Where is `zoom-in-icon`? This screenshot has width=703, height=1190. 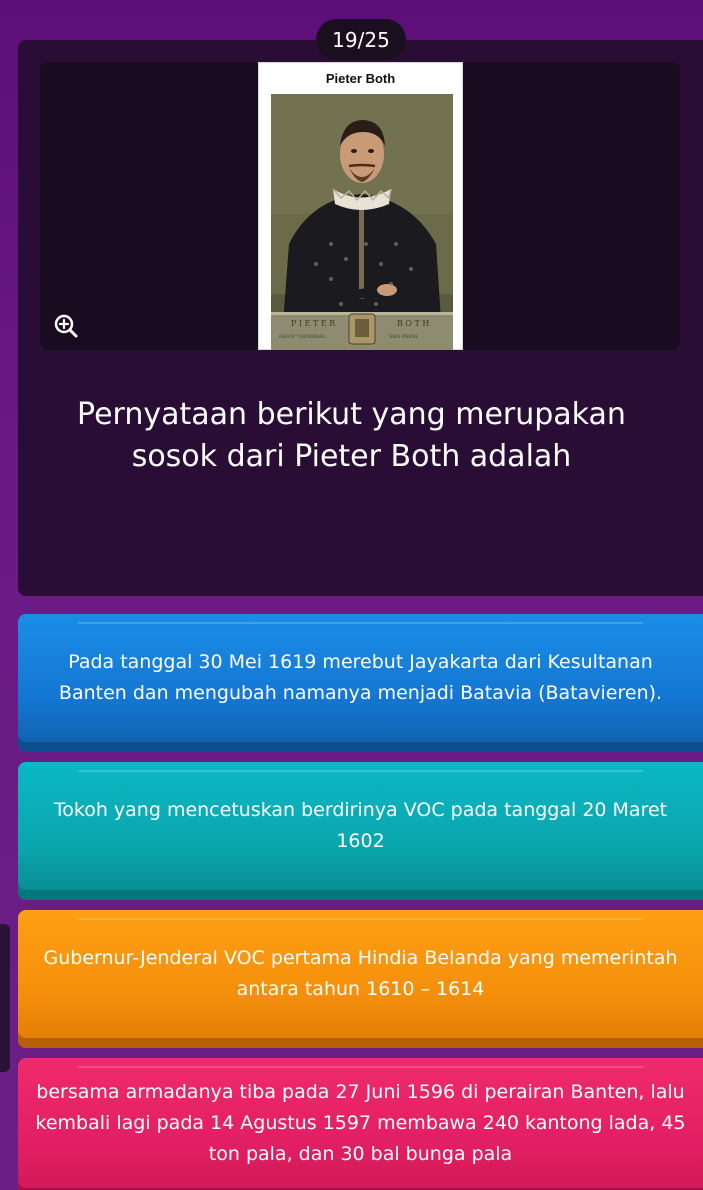
zoom-in-icon is located at coordinates (66, 326).